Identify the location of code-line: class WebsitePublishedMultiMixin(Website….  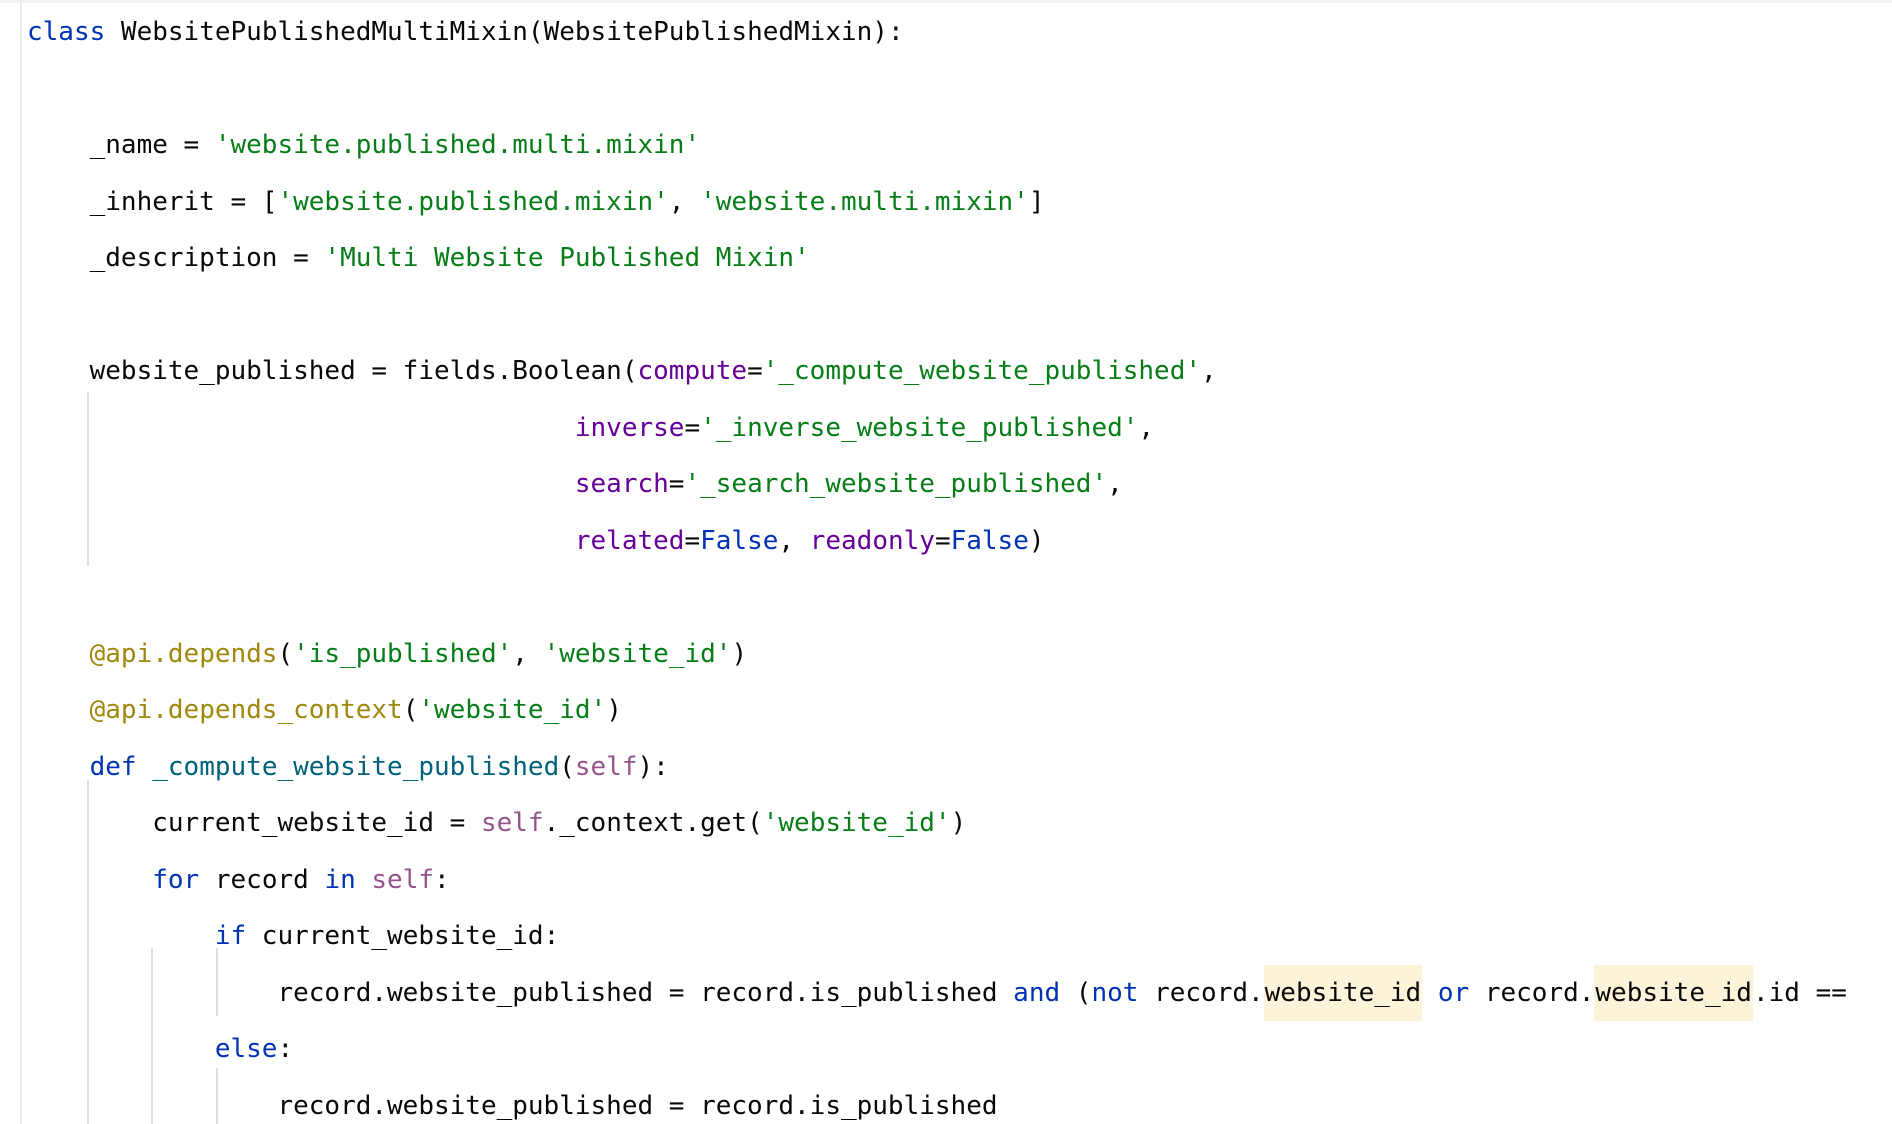
(465, 32).